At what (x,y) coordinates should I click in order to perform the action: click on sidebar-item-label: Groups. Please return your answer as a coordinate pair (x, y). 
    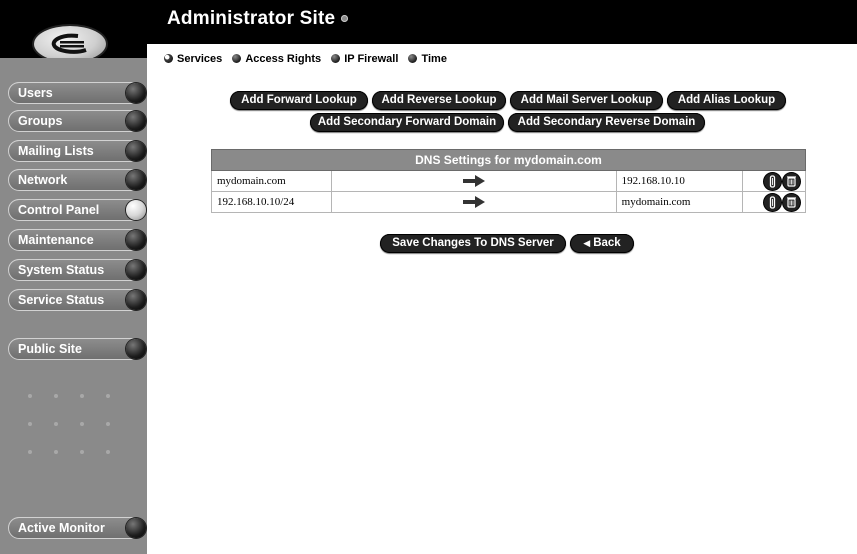
    Looking at the image, I should click on (40, 121).